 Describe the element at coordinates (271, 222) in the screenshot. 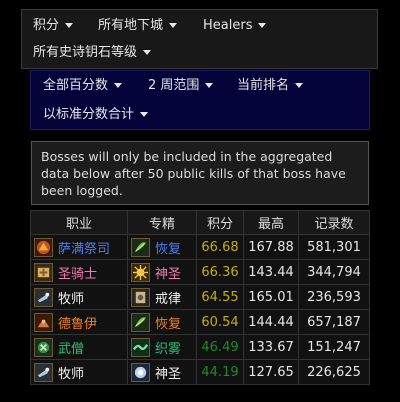

I see `header-best: 最高` at that location.